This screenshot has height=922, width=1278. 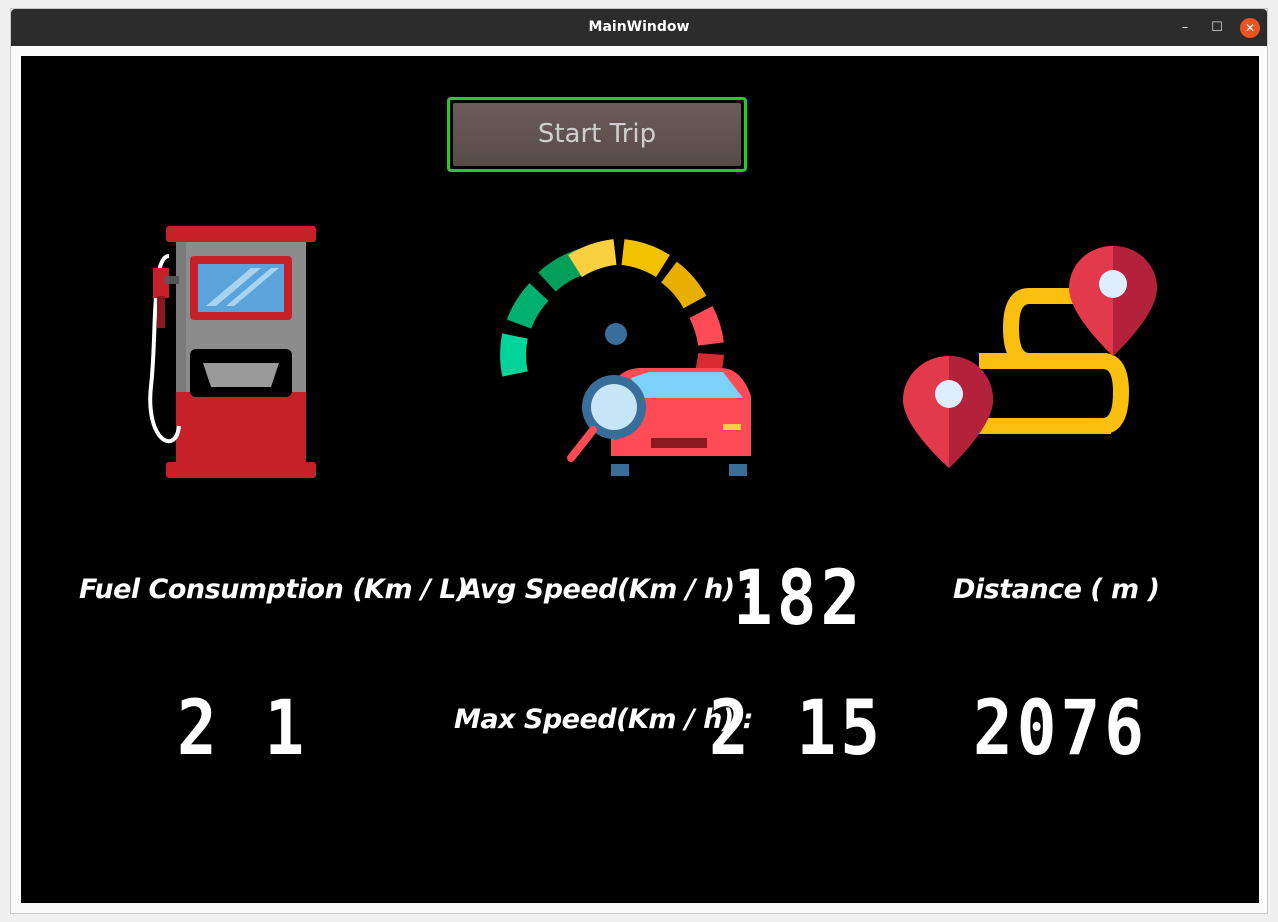 I want to click on start-trip-button: Start Trip, so click(x=597, y=134).